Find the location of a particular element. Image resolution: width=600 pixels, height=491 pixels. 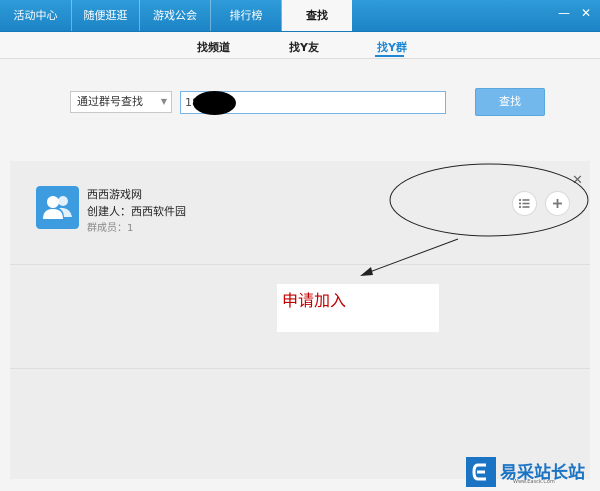

result-close-icon: ✕ is located at coordinates (577, 180).